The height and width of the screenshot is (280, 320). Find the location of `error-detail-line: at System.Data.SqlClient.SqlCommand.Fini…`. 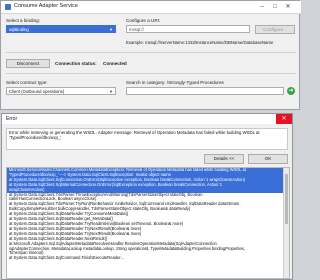

error-detail-line: at System.Data.SqlClient.SqlCommand.Fini… is located at coordinates (66, 258).